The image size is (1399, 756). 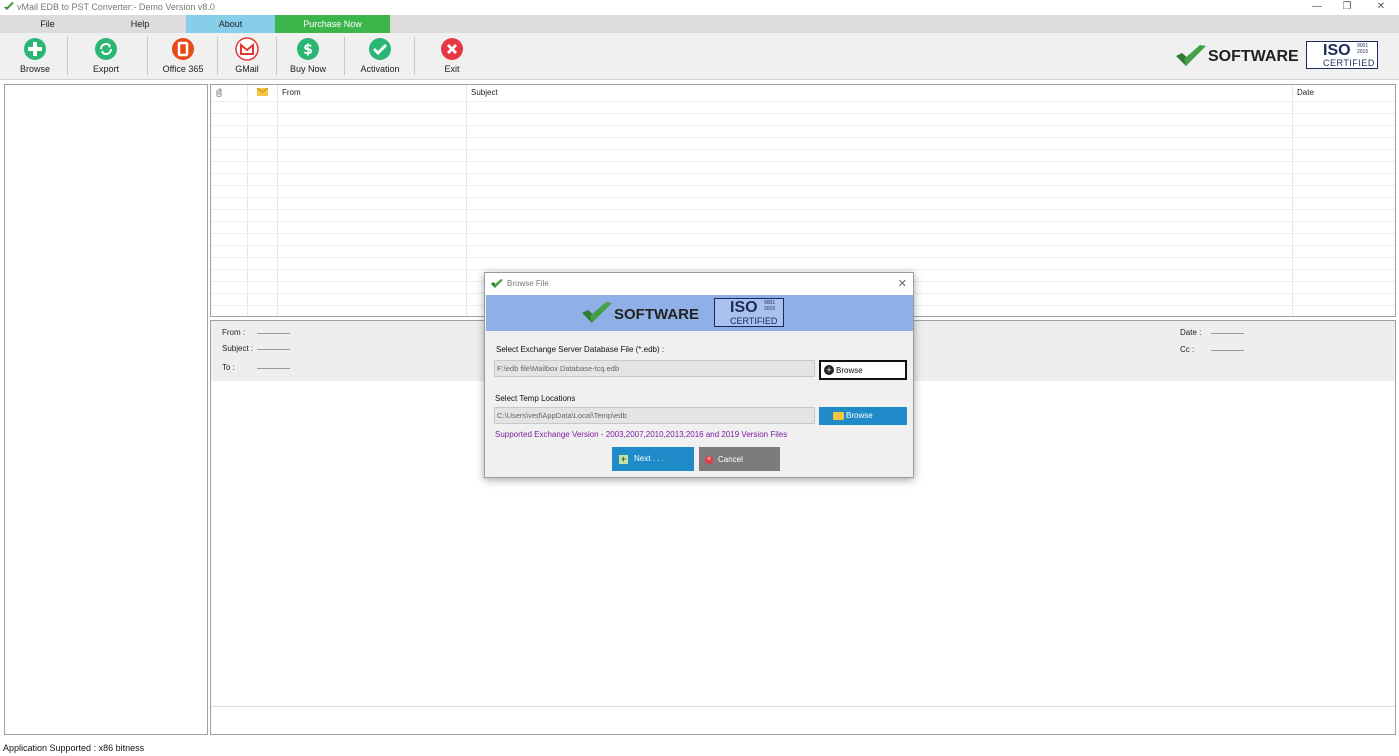 What do you see at coordinates (902, 283) in the screenshot?
I see `dialog-close-button: ✕` at bounding box center [902, 283].